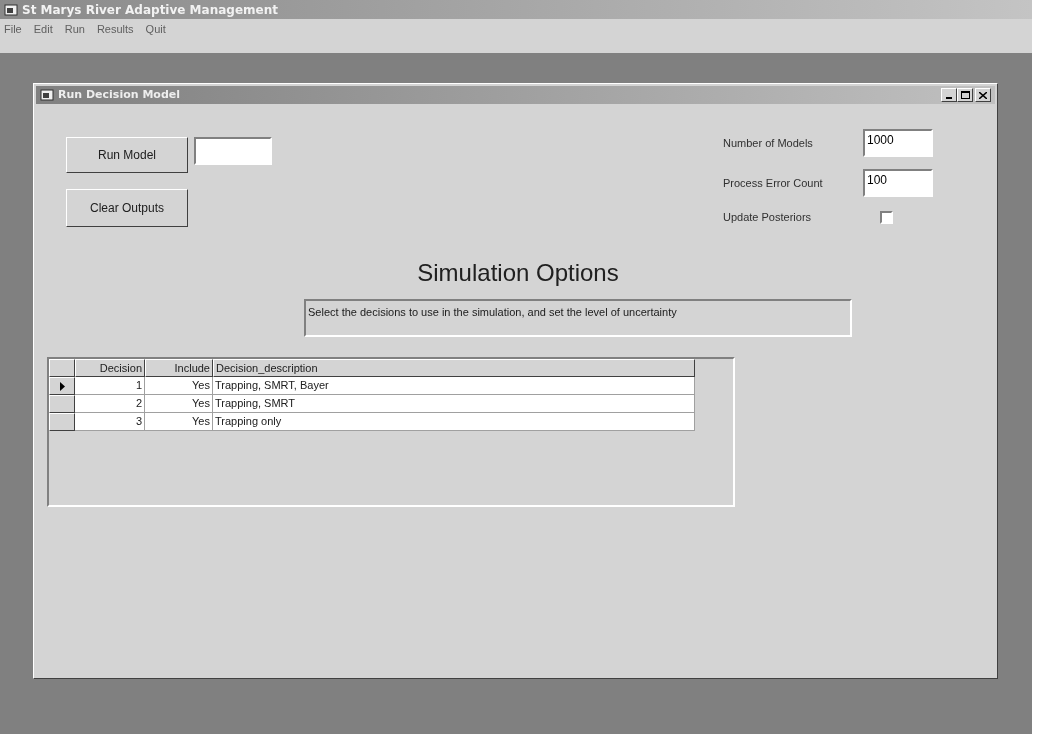  What do you see at coordinates (43, 29) in the screenshot?
I see `menu-item: Edit` at bounding box center [43, 29].